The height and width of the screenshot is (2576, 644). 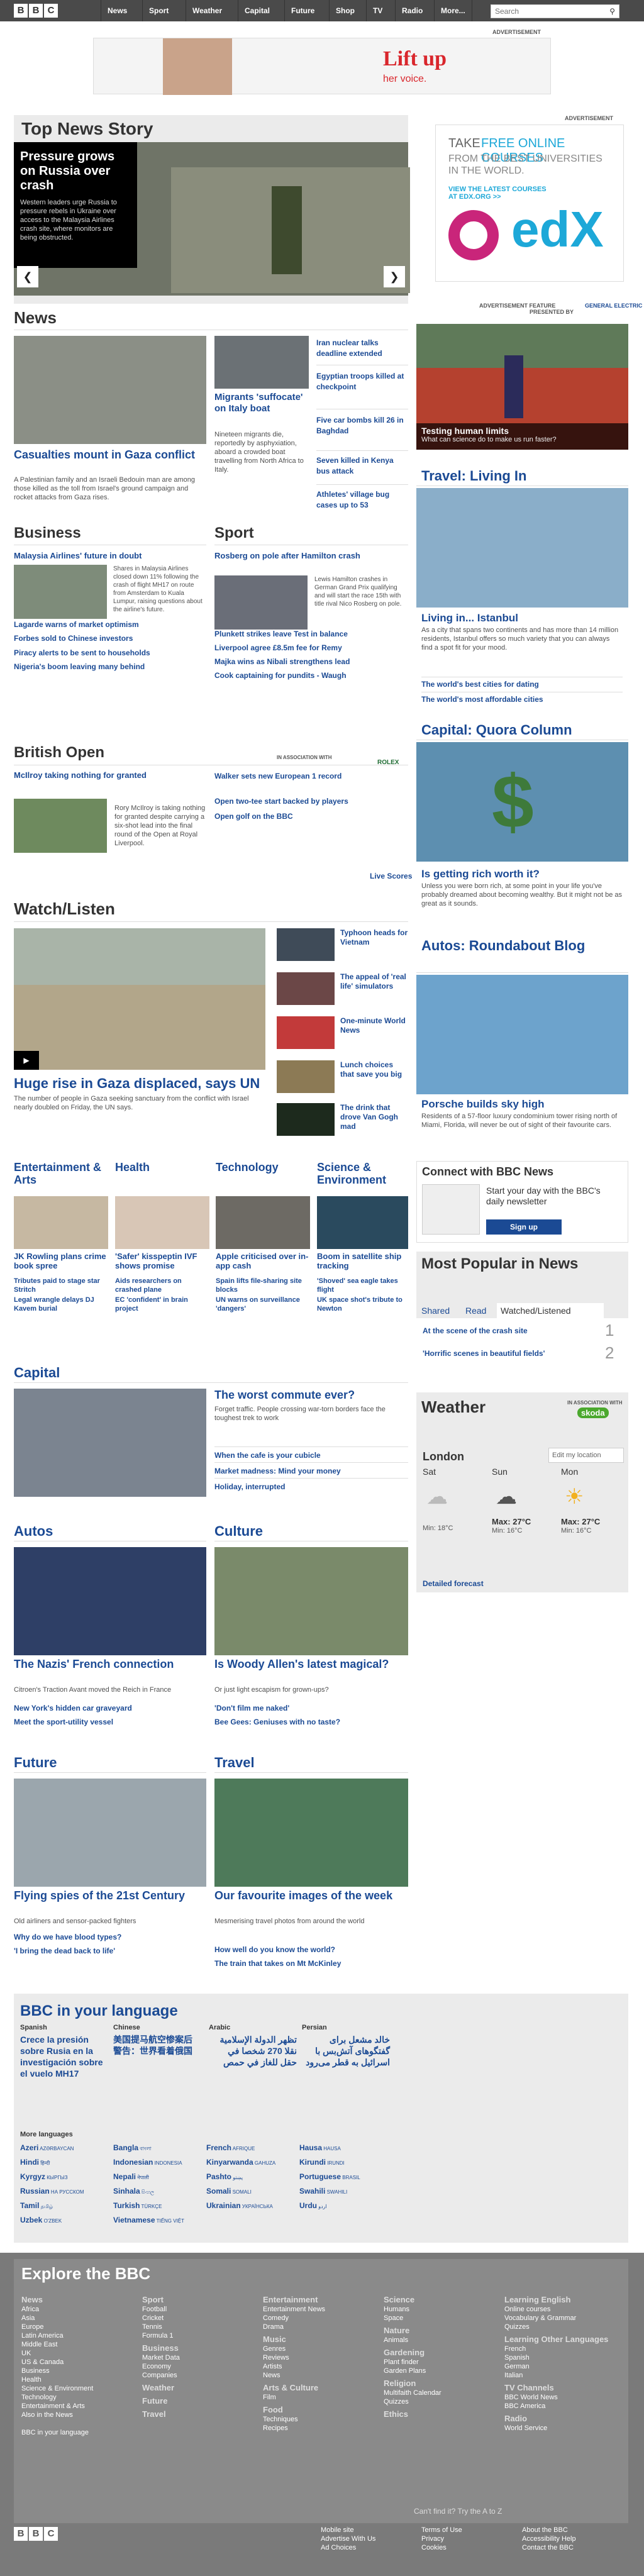 What do you see at coordinates (321, 2349) in the screenshot?
I see `explore-link: Genres` at bounding box center [321, 2349].